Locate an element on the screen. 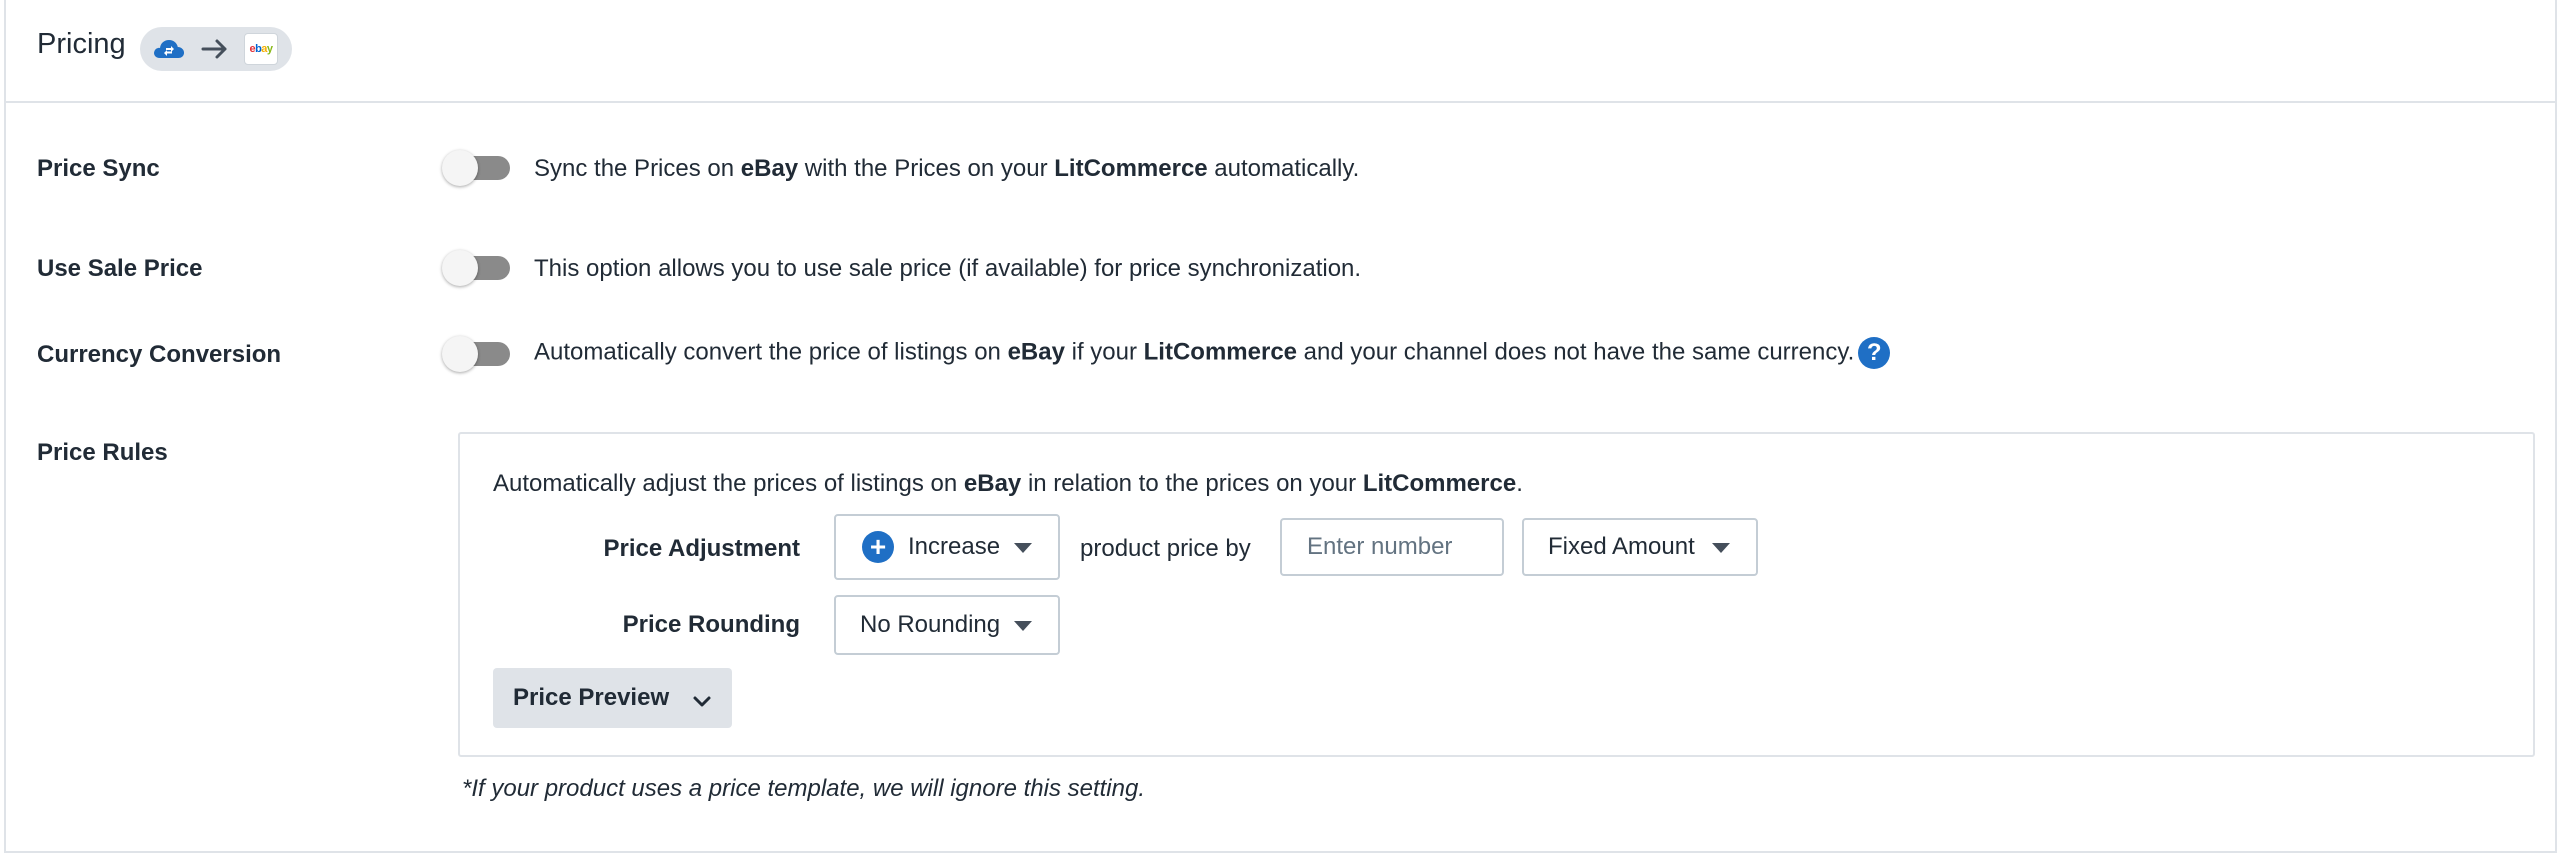 Image resolution: width=2560 pixels, height=856 pixels. amount-type-value: Fixed Amount is located at coordinates (1621, 546).